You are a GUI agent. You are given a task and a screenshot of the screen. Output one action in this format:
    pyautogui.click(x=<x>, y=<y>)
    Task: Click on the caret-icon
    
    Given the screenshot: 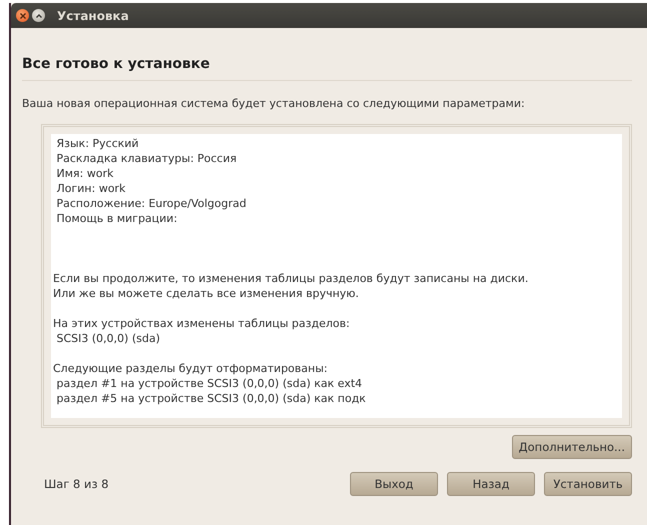 What is the action you would take?
    pyautogui.click(x=38, y=16)
    